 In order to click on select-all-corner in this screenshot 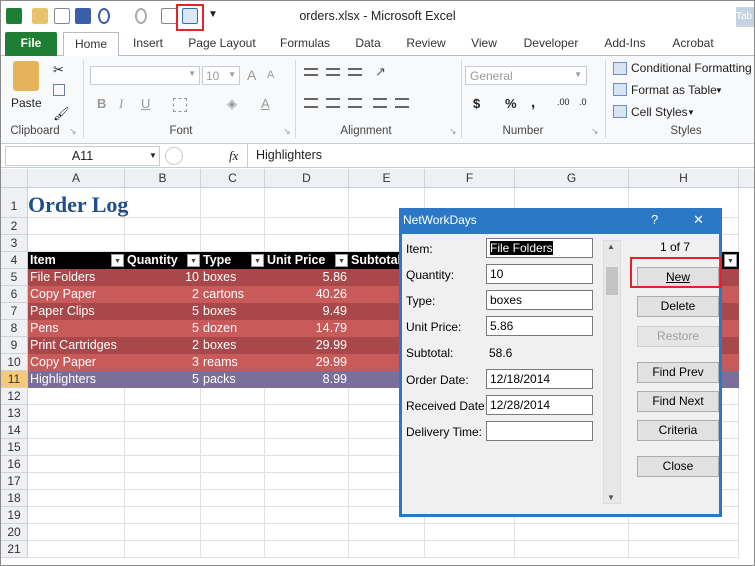, I will do `click(14, 178)`.